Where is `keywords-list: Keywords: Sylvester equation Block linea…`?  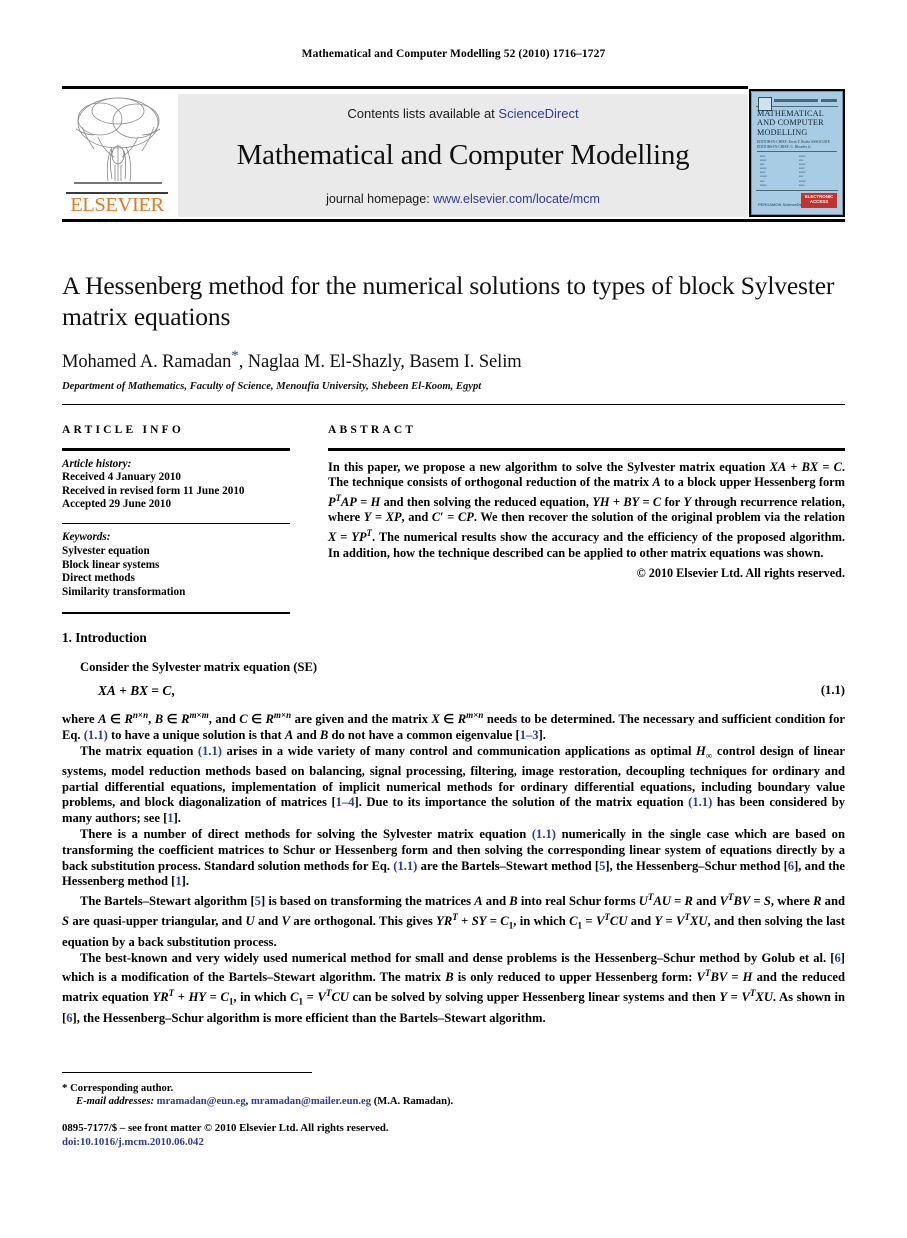
keywords-list: Keywords: Sylvester equation Block linea… is located at coordinates (176, 565).